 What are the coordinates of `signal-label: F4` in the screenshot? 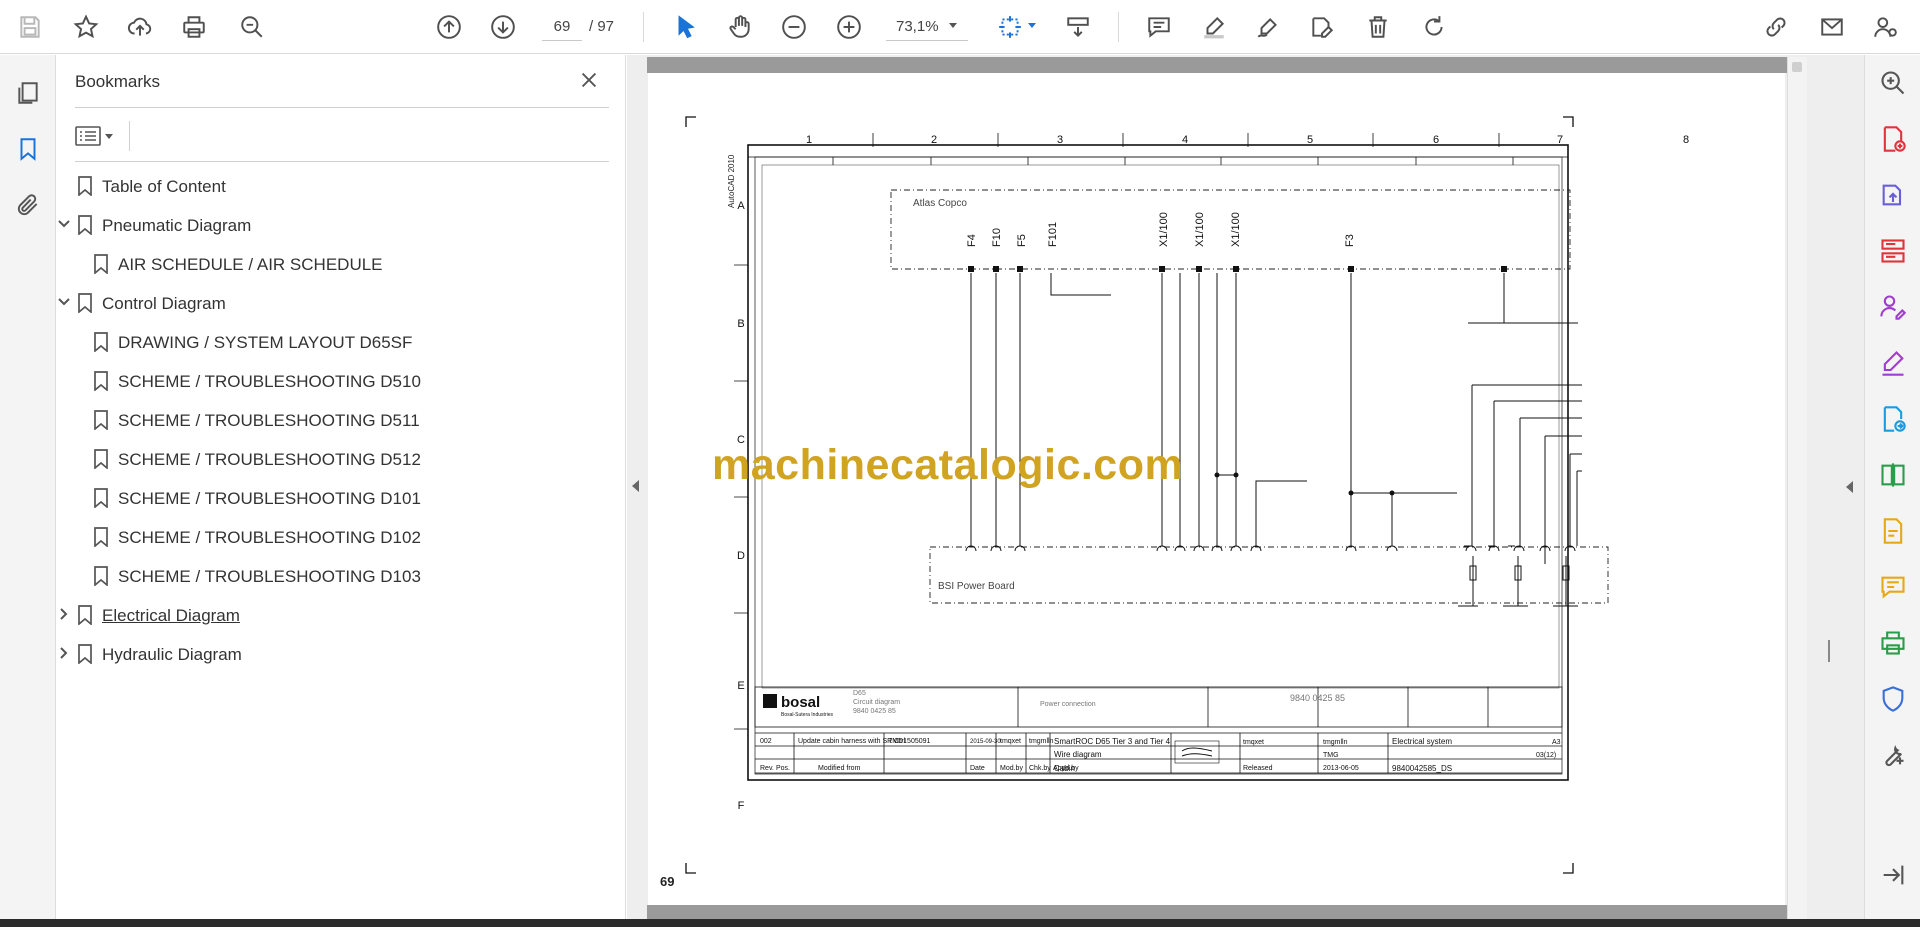 It's located at (972, 240).